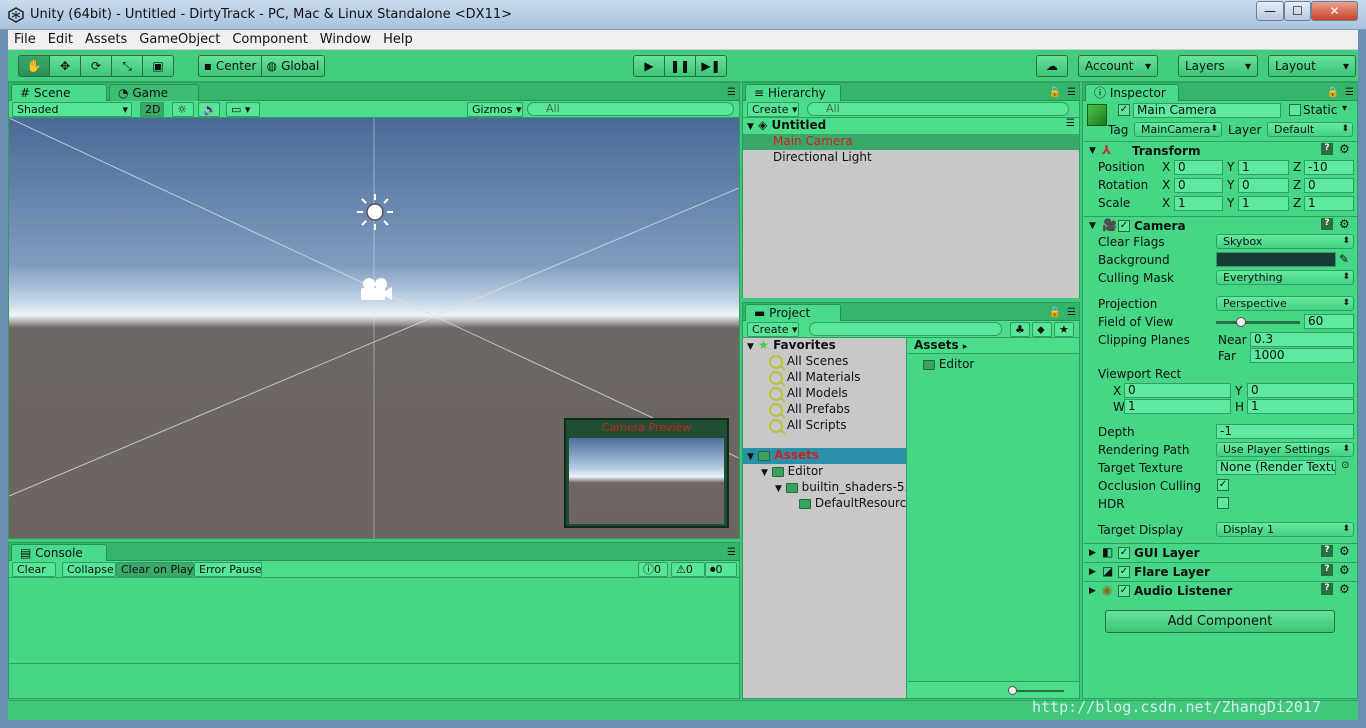 The height and width of the screenshot is (728, 1366). What do you see at coordinates (1285, 241) in the screenshot?
I see `clear-flags-dropdown: Skybox` at bounding box center [1285, 241].